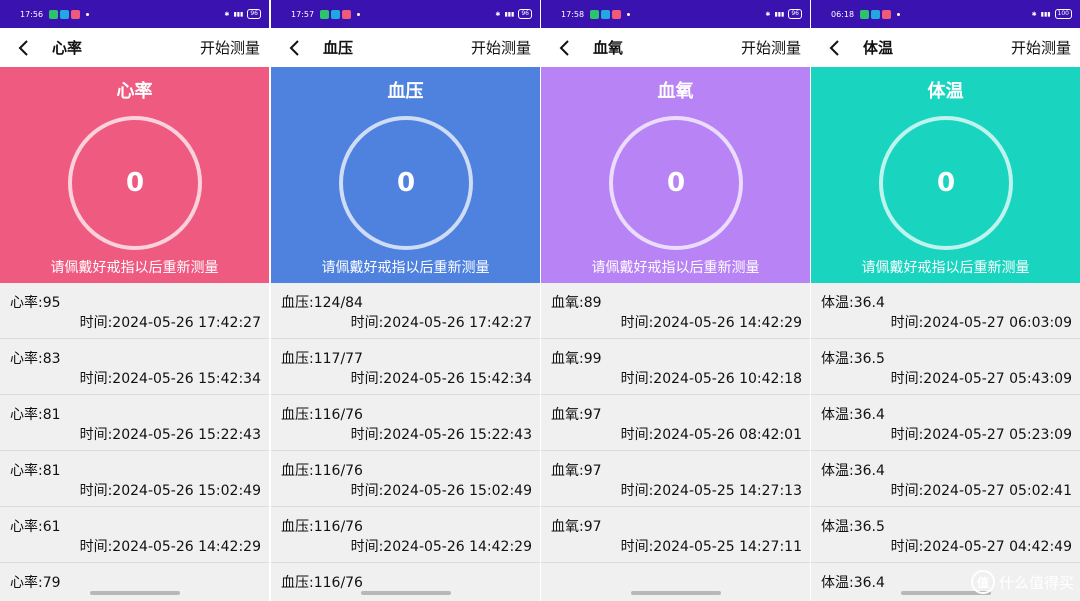 The image size is (1080, 601). Describe the element at coordinates (441, 435) in the screenshot. I see `record-time: 时间:2024-05-26 15:22:43` at that location.